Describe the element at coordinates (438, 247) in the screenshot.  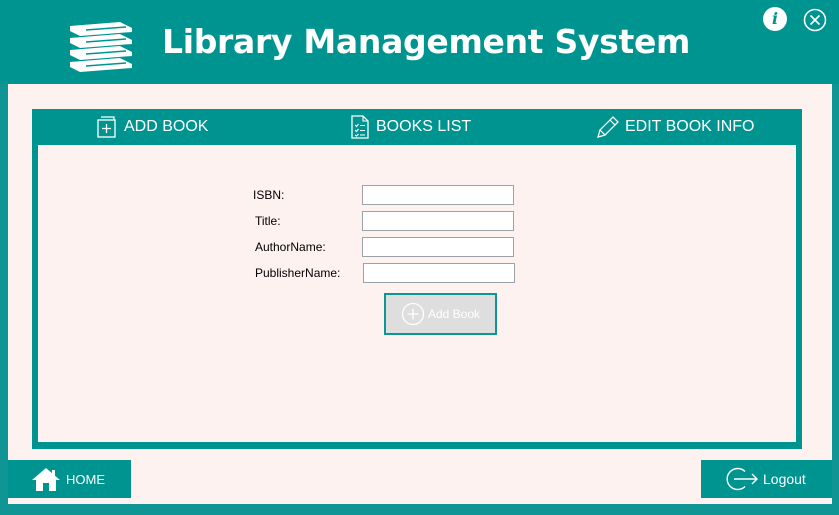
I see `author-name-field` at that location.